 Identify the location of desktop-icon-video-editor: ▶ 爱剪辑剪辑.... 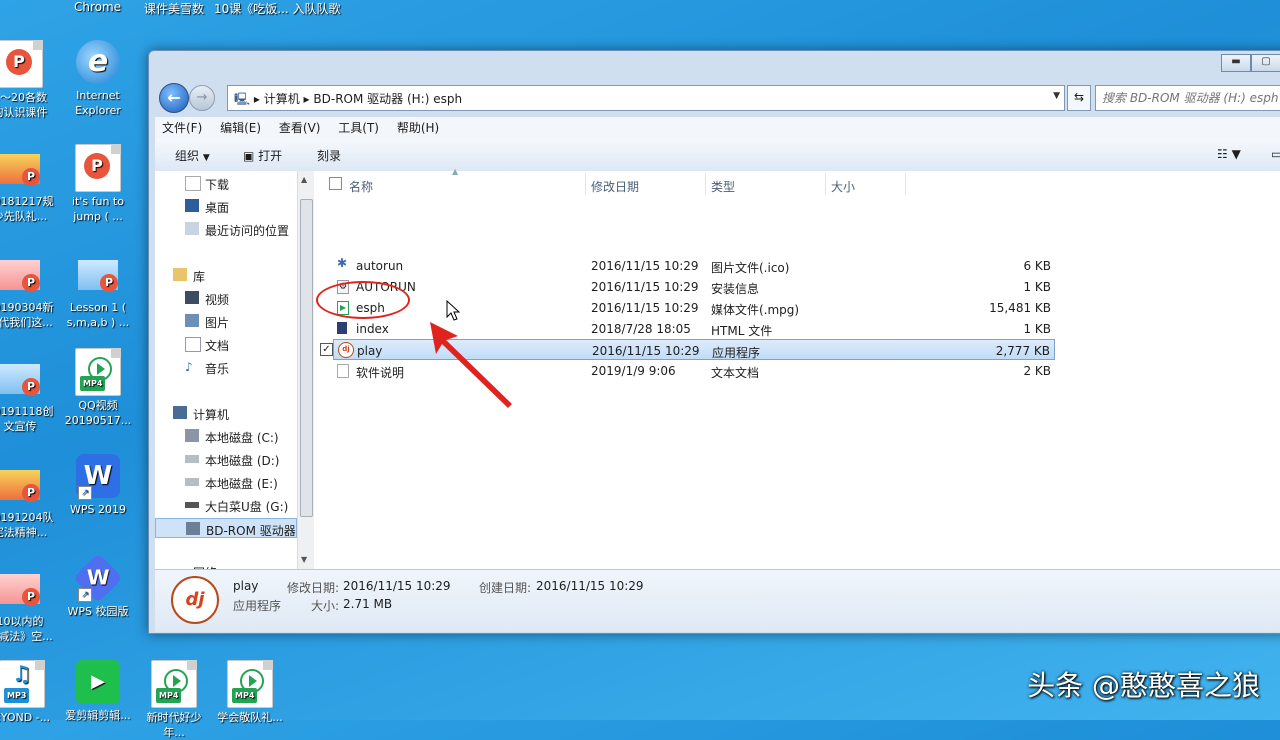
(98, 691).